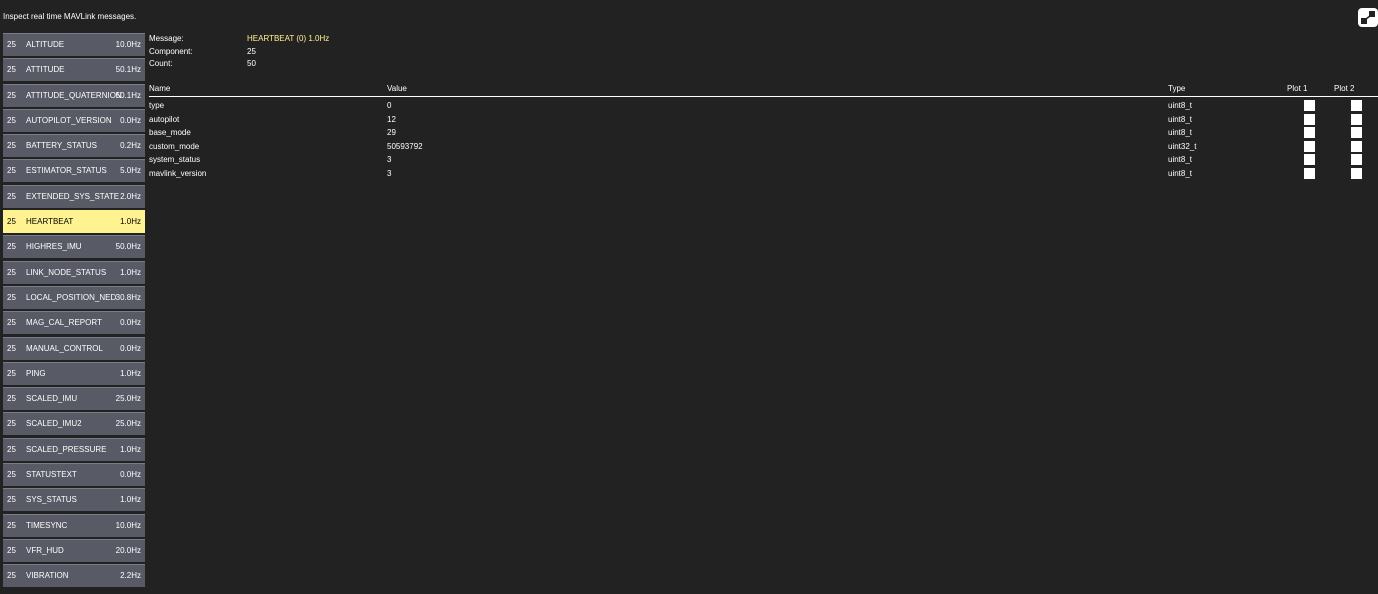  I want to click on message-name: LOCAL_POSITION_NED, so click(71, 297).